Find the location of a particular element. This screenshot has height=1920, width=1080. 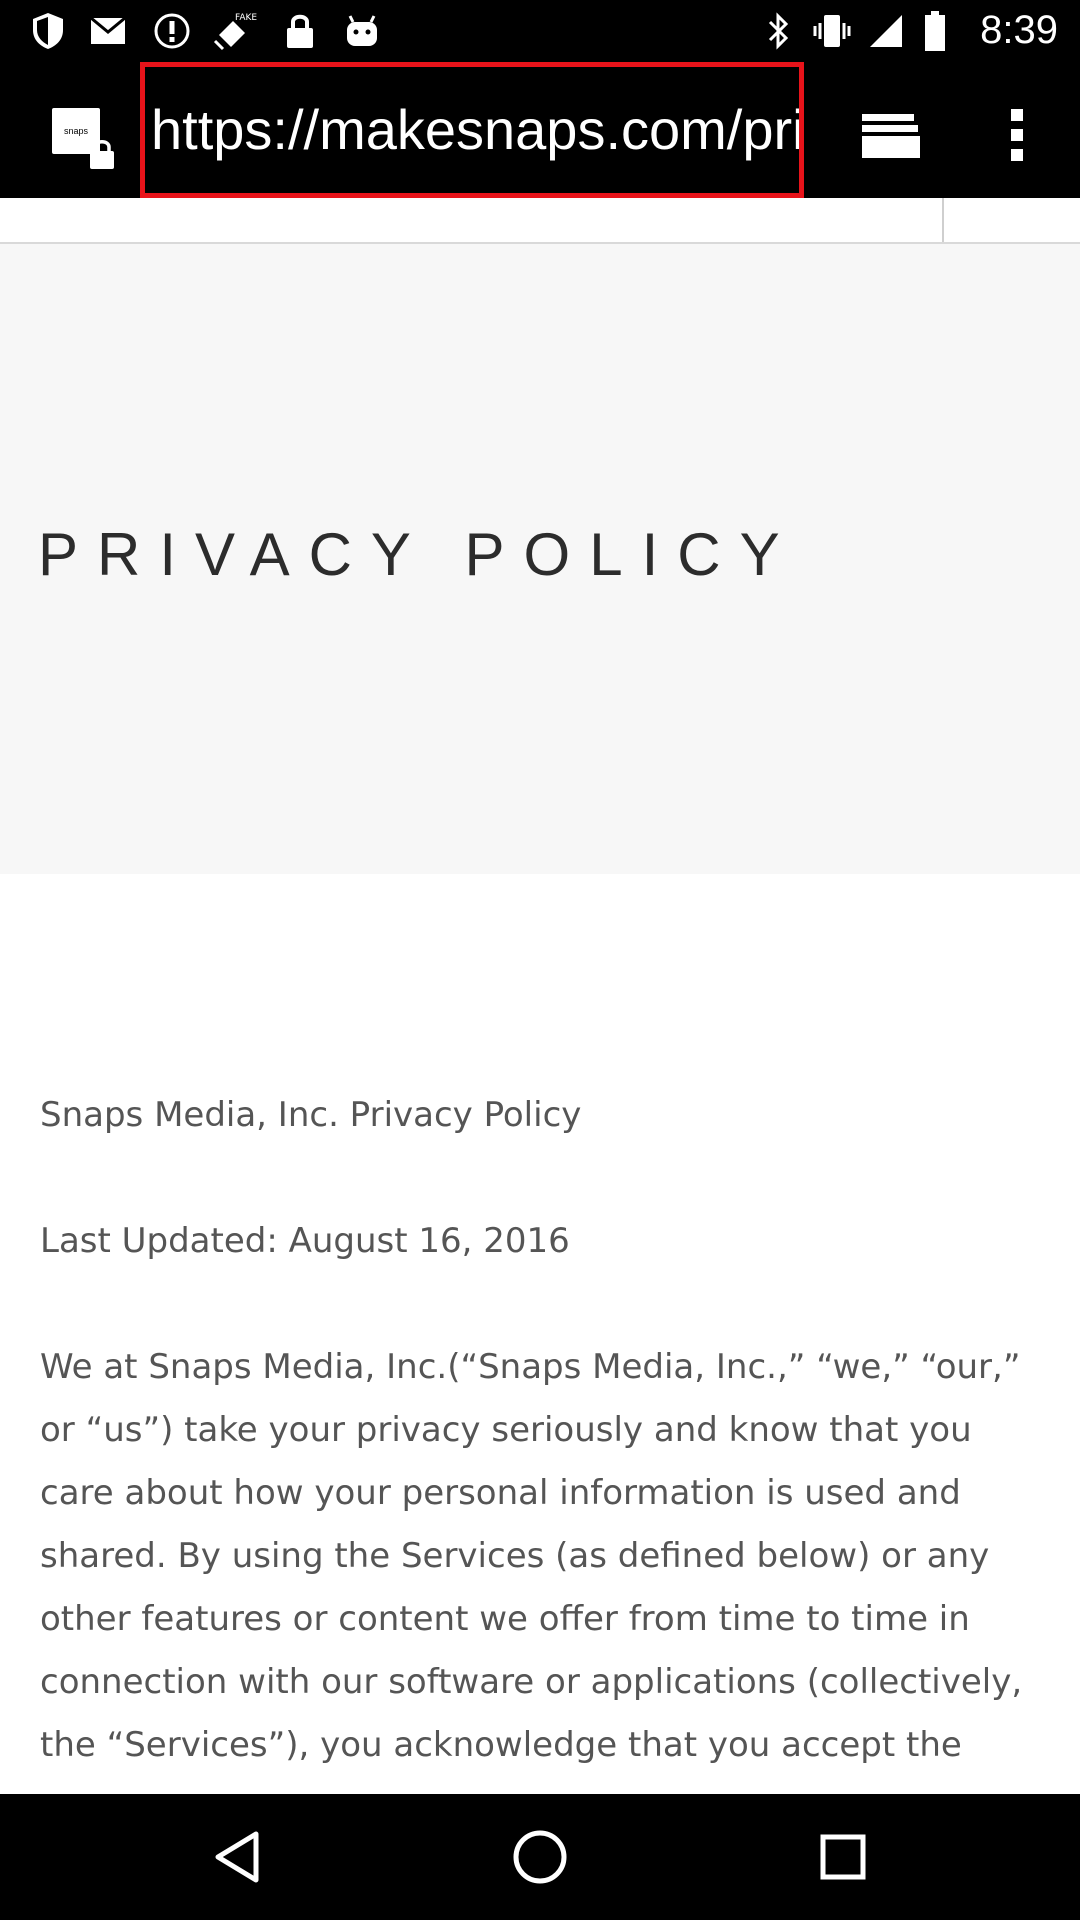

svg-text: FAKE is located at coordinates (246, 18).